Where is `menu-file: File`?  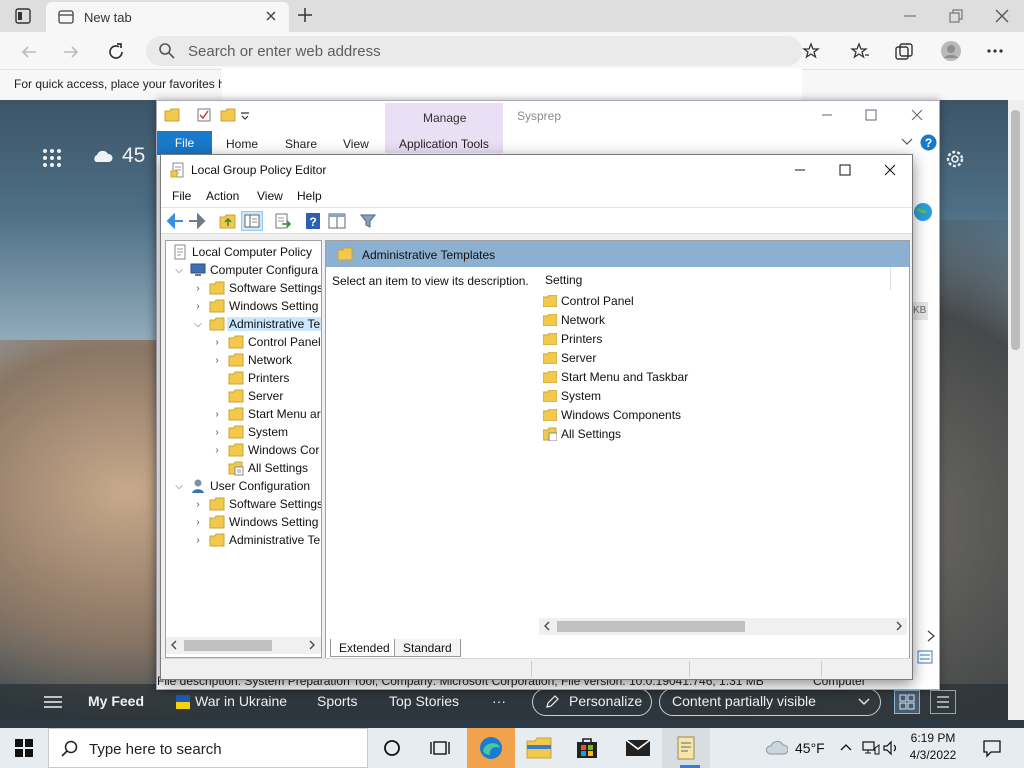
menu-file: File is located at coordinates (181, 196).